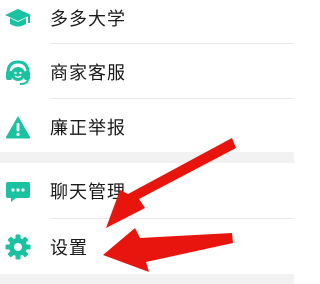 Image resolution: width=320 pixels, height=284 pixels. I want to click on gear-icon, so click(18, 247).